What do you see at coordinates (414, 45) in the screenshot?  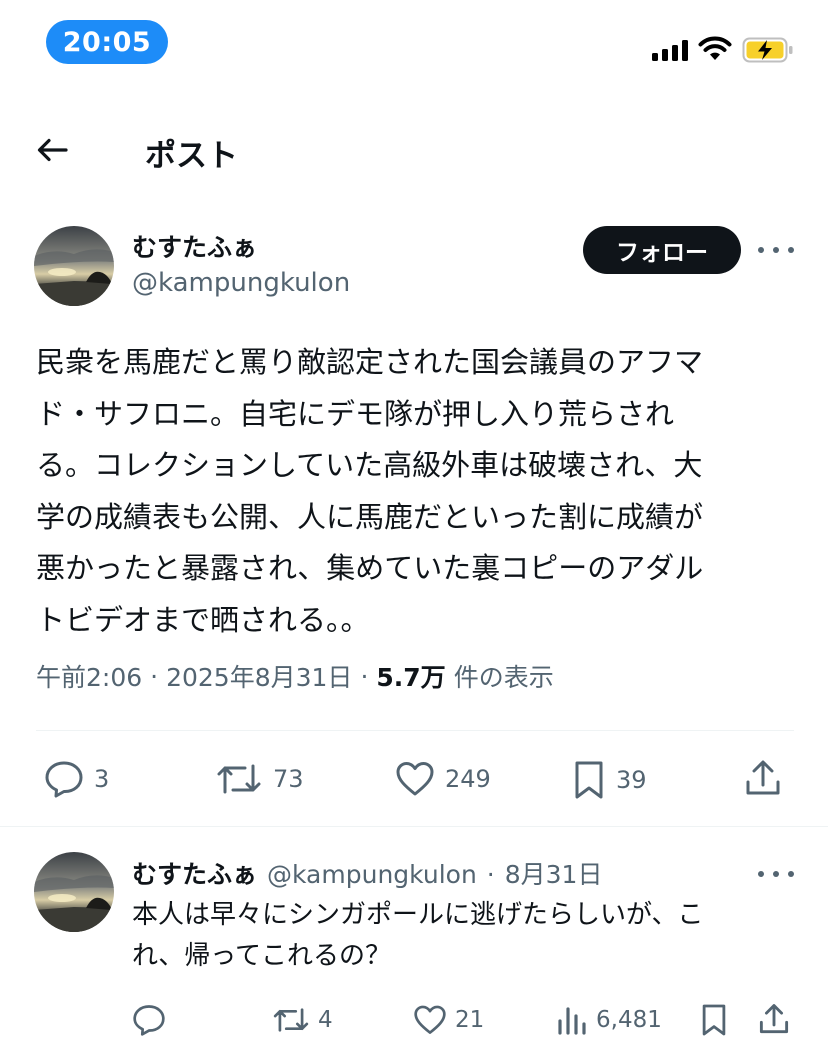 I see `status-bar: 20:05` at bounding box center [414, 45].